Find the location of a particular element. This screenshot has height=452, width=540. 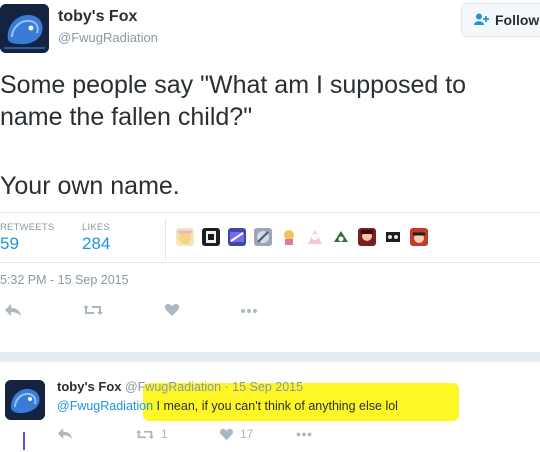

reply-retweet-count: 1 is located at coordinates (164, 434).